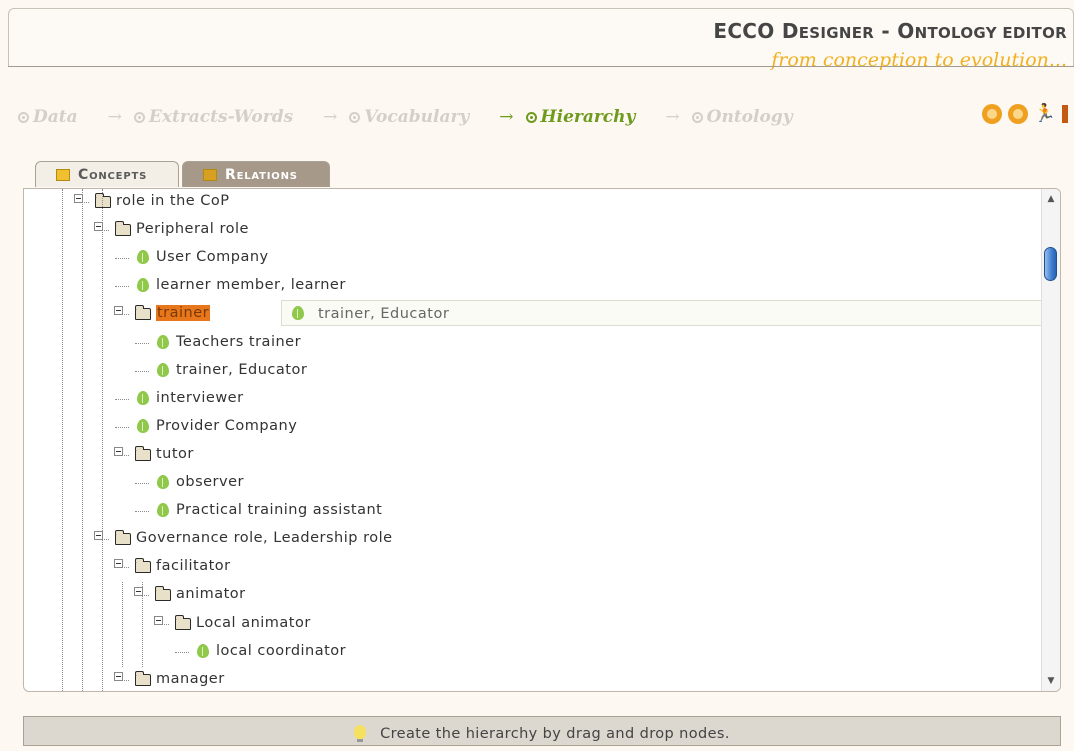 This screenshot has height=751, width=1074. I want to click on toolbar: 🏃, so click(1024, 114).